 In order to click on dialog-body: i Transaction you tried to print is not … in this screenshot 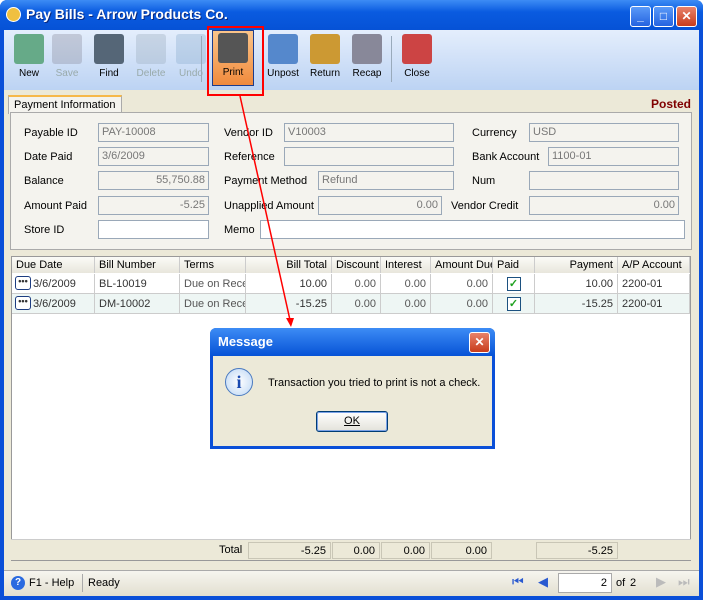, I will do `click(352, 401)`.